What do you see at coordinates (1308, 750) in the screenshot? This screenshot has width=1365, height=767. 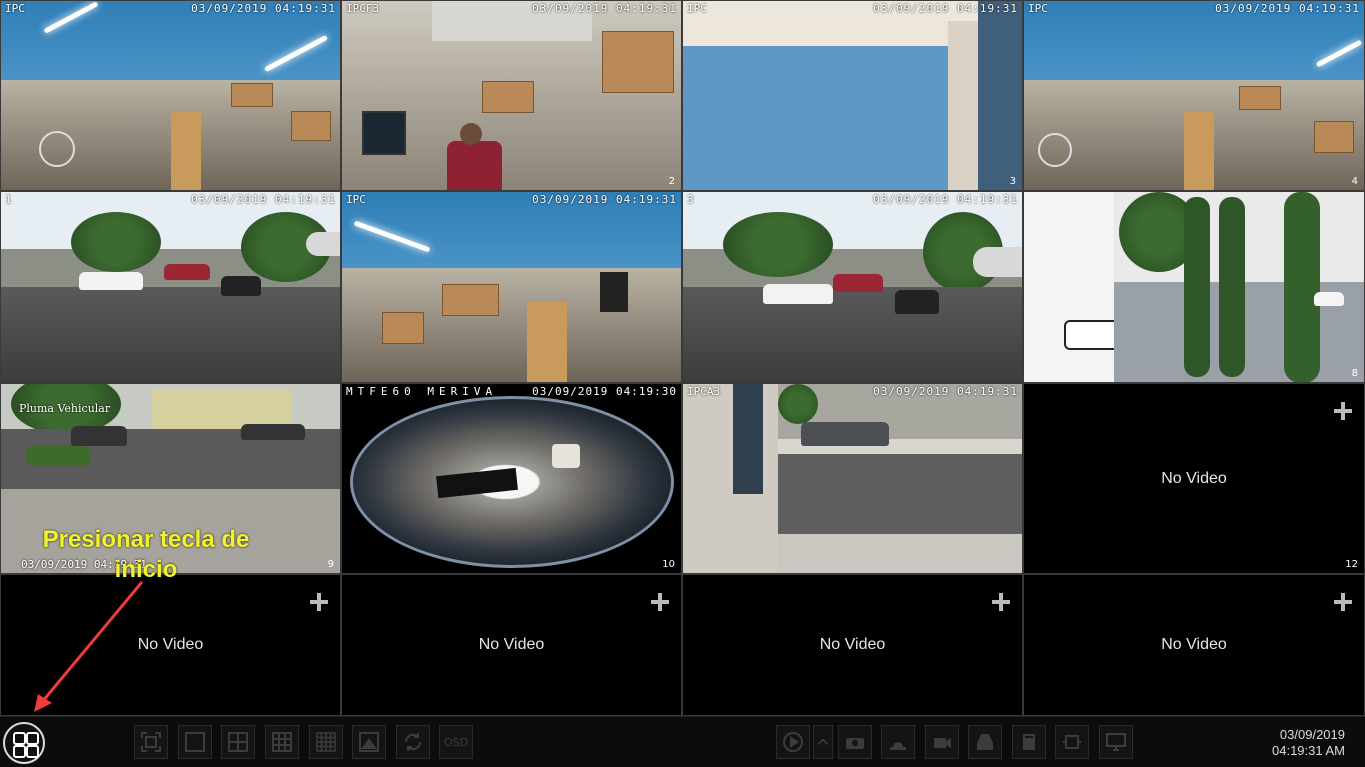 I see `clock-time: 04:19:31 AM` at bounding box center [1308, 750].